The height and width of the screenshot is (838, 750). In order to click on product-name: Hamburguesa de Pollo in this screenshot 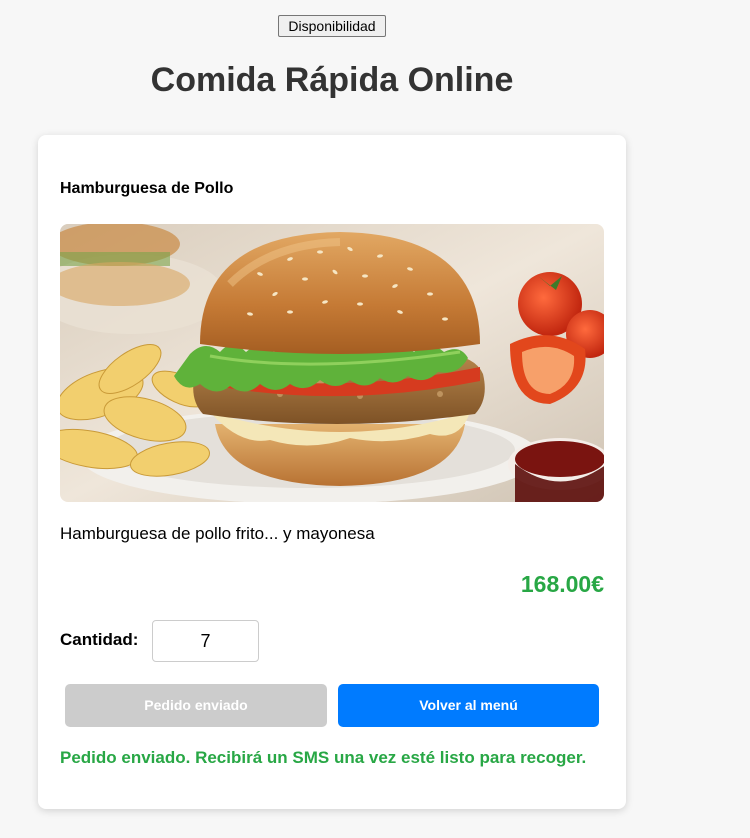, I will do `click(147, 188)`.